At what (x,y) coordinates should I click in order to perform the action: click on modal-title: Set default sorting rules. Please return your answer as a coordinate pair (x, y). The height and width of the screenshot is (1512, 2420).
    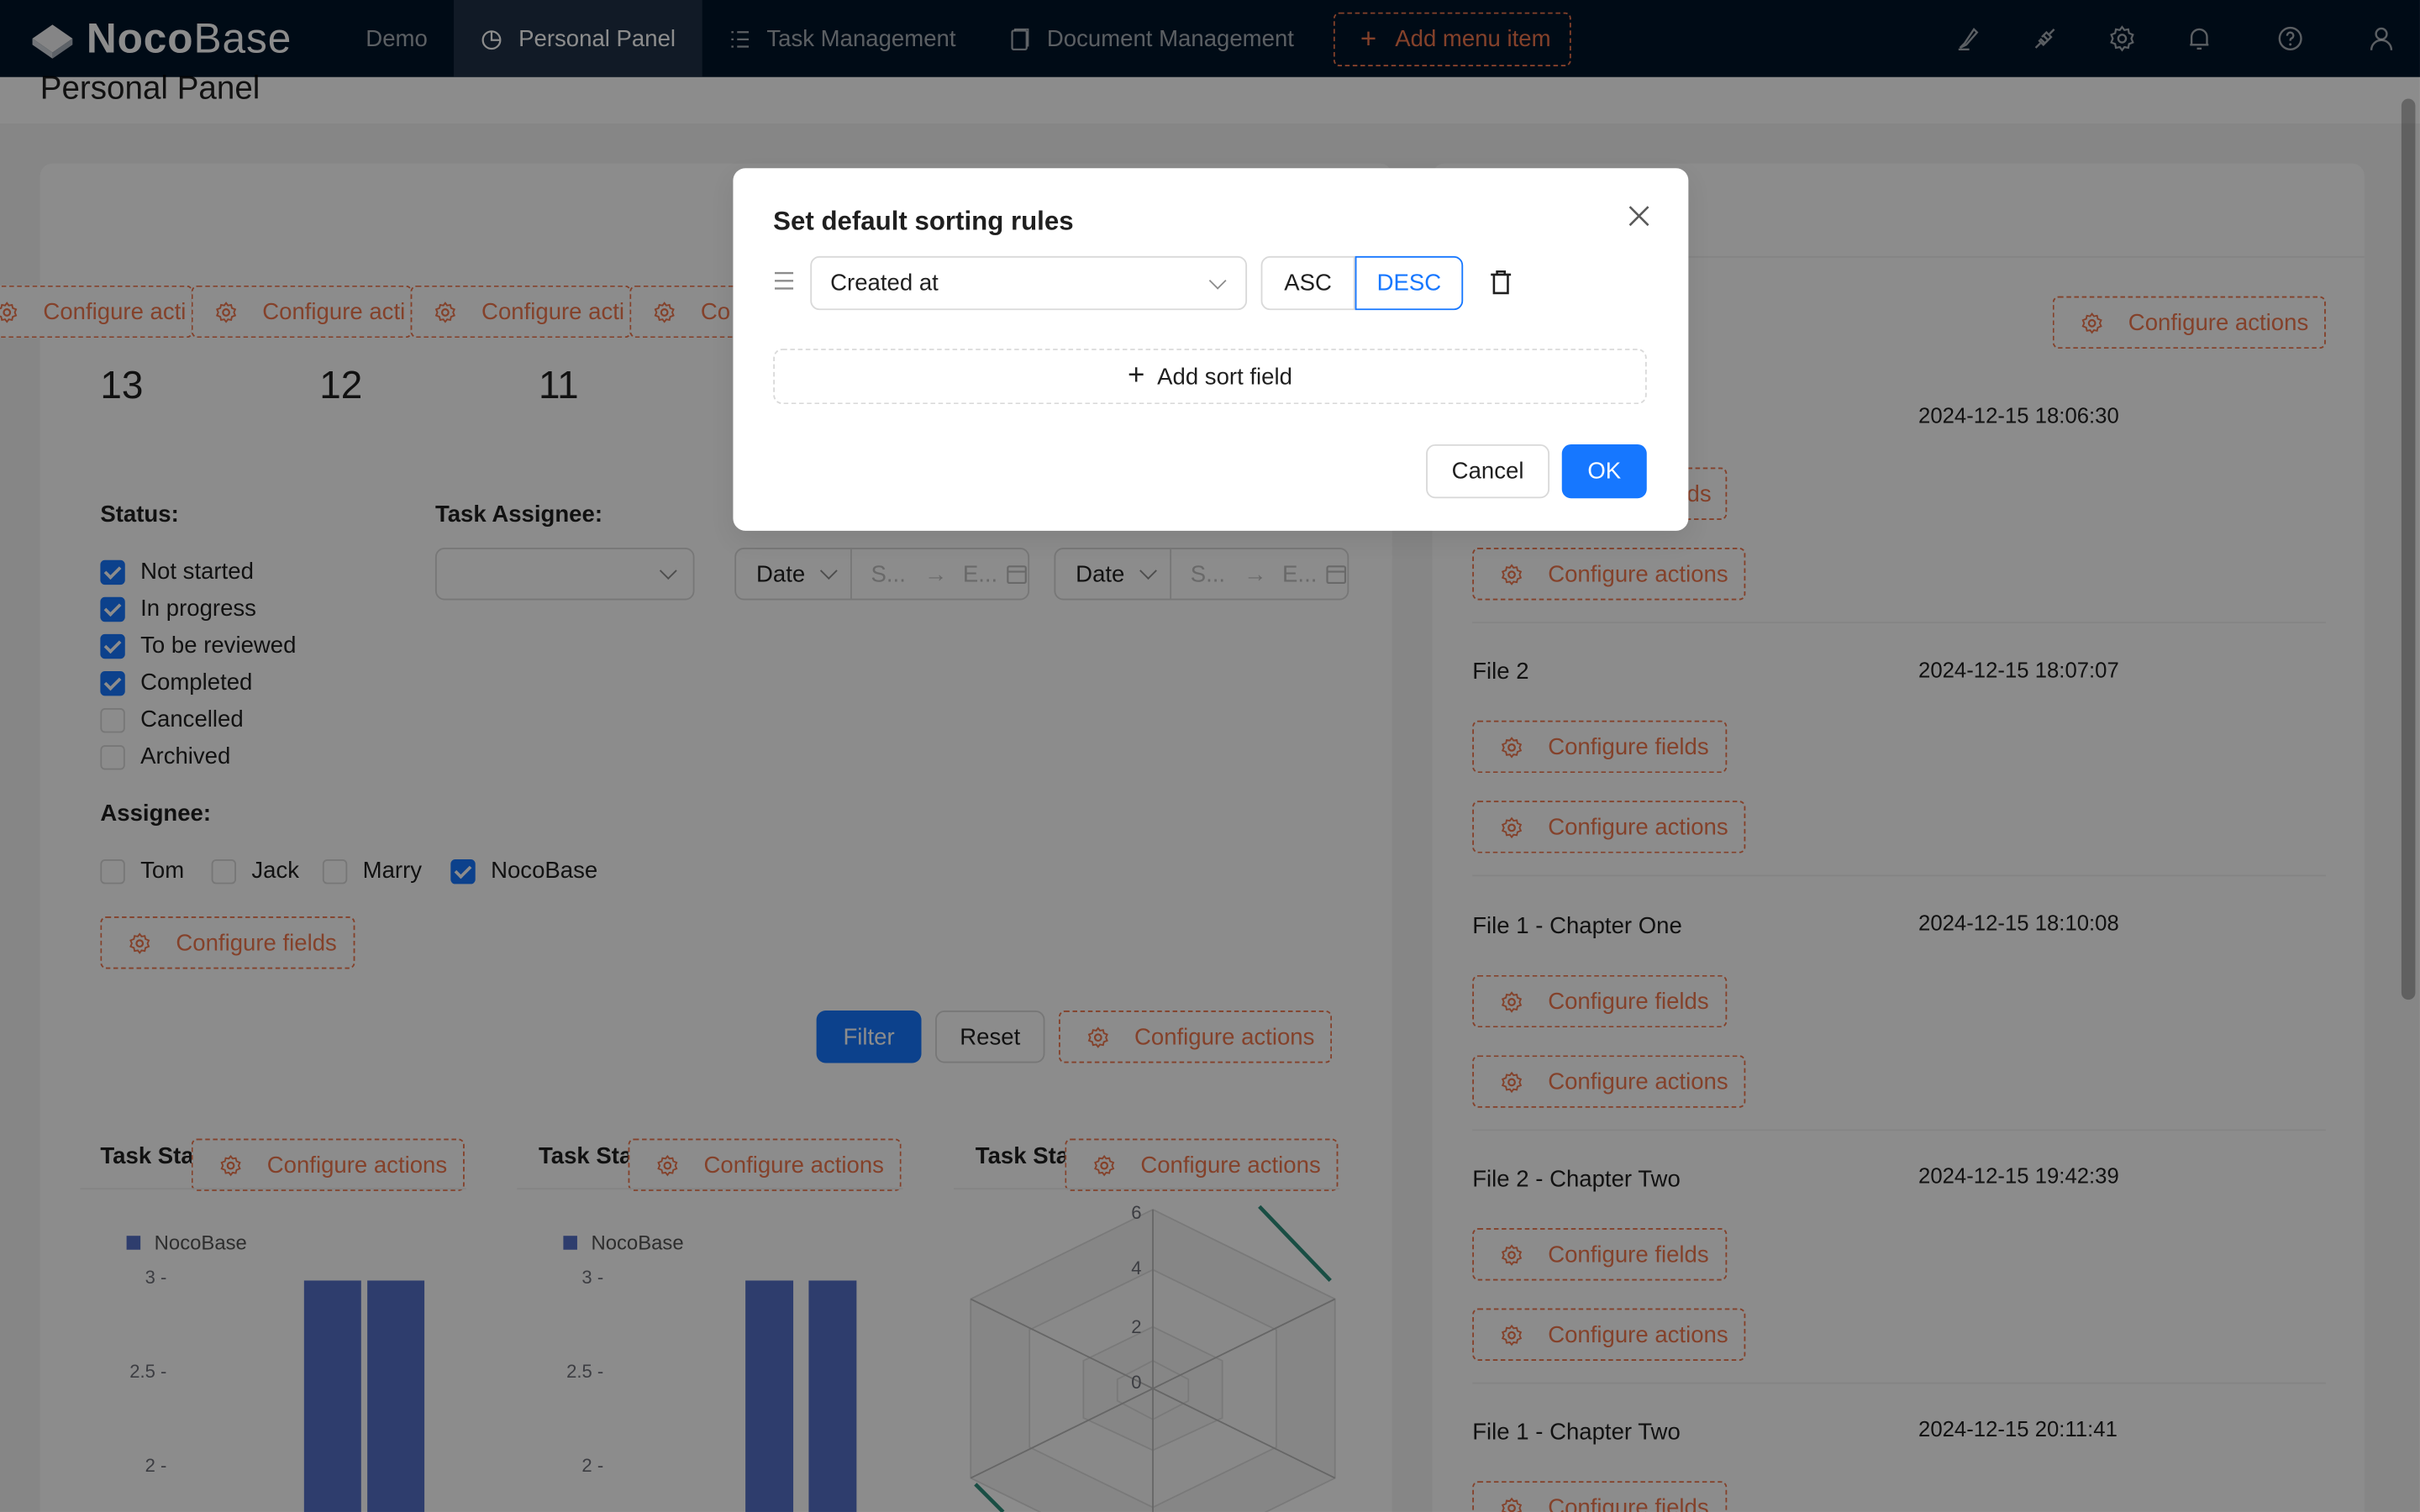
    Looking at the image, I should click on (924, 222).